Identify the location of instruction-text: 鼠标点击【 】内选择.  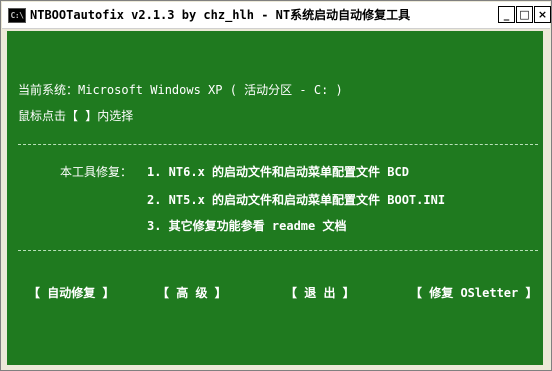
(76, 116).